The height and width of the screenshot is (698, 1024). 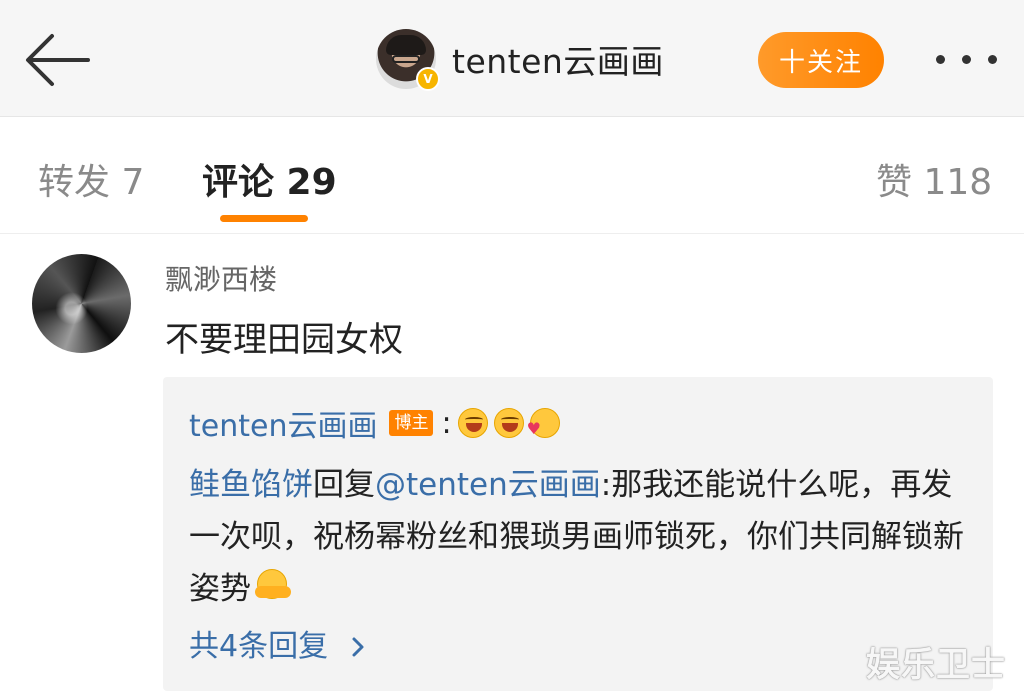 I want to click on reply-author: tenten云画画, so click(x=283, y=423).